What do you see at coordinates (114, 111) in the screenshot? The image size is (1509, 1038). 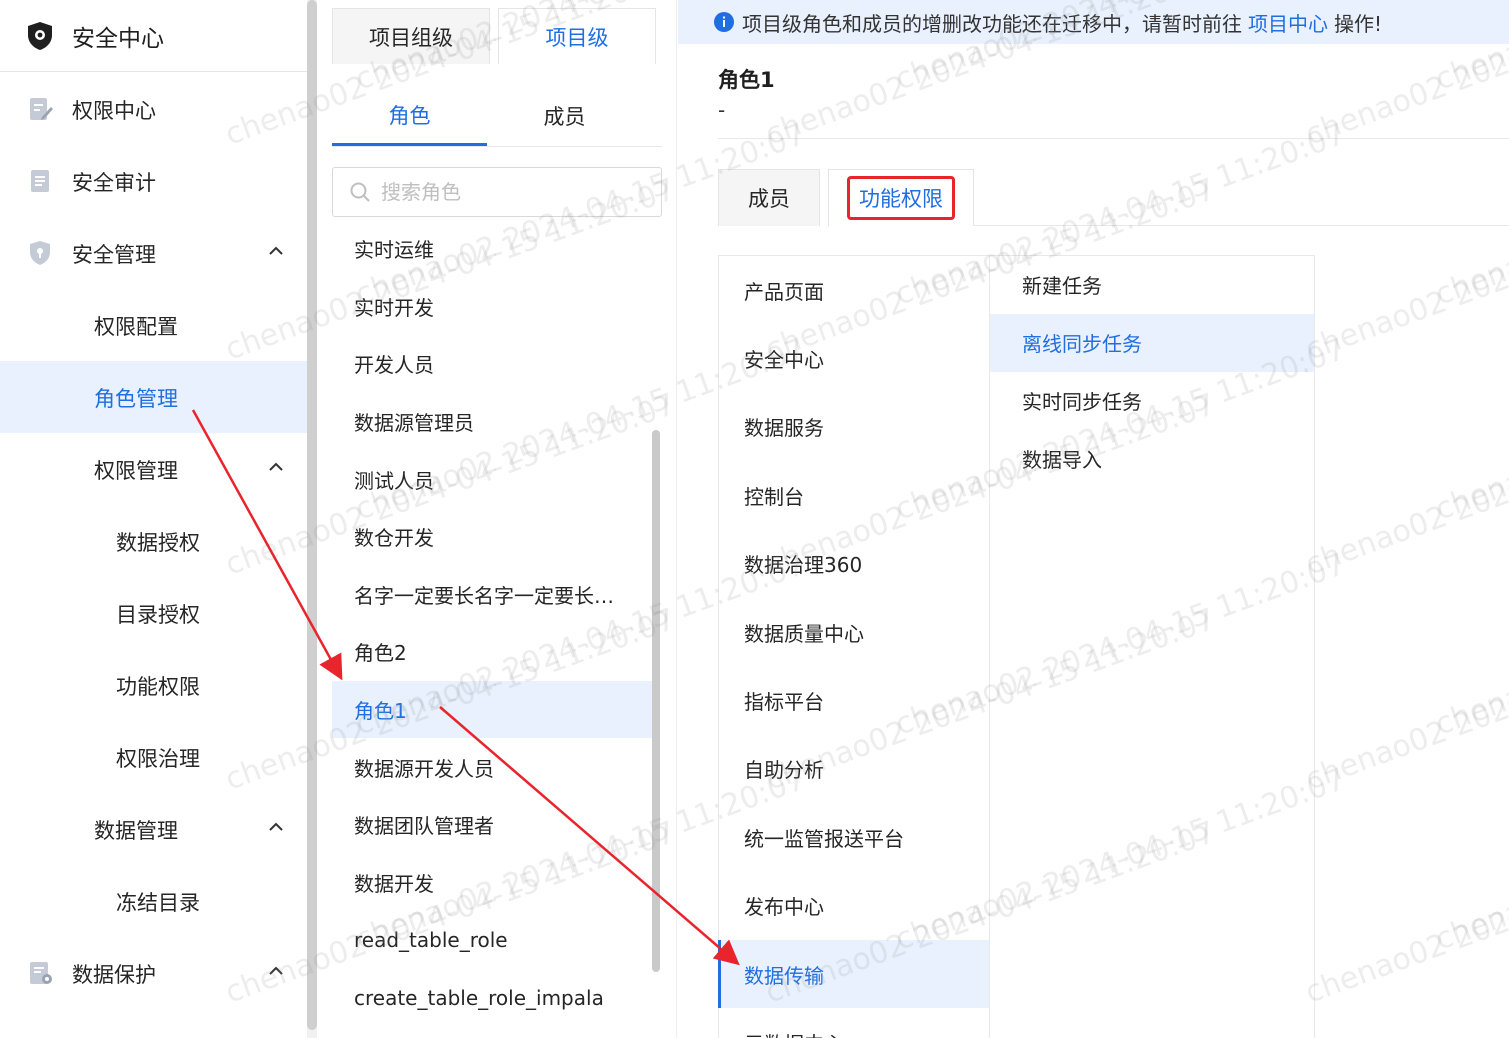 I see `sidebar-item-label: 权限中心` at bounding box center [114, 111].